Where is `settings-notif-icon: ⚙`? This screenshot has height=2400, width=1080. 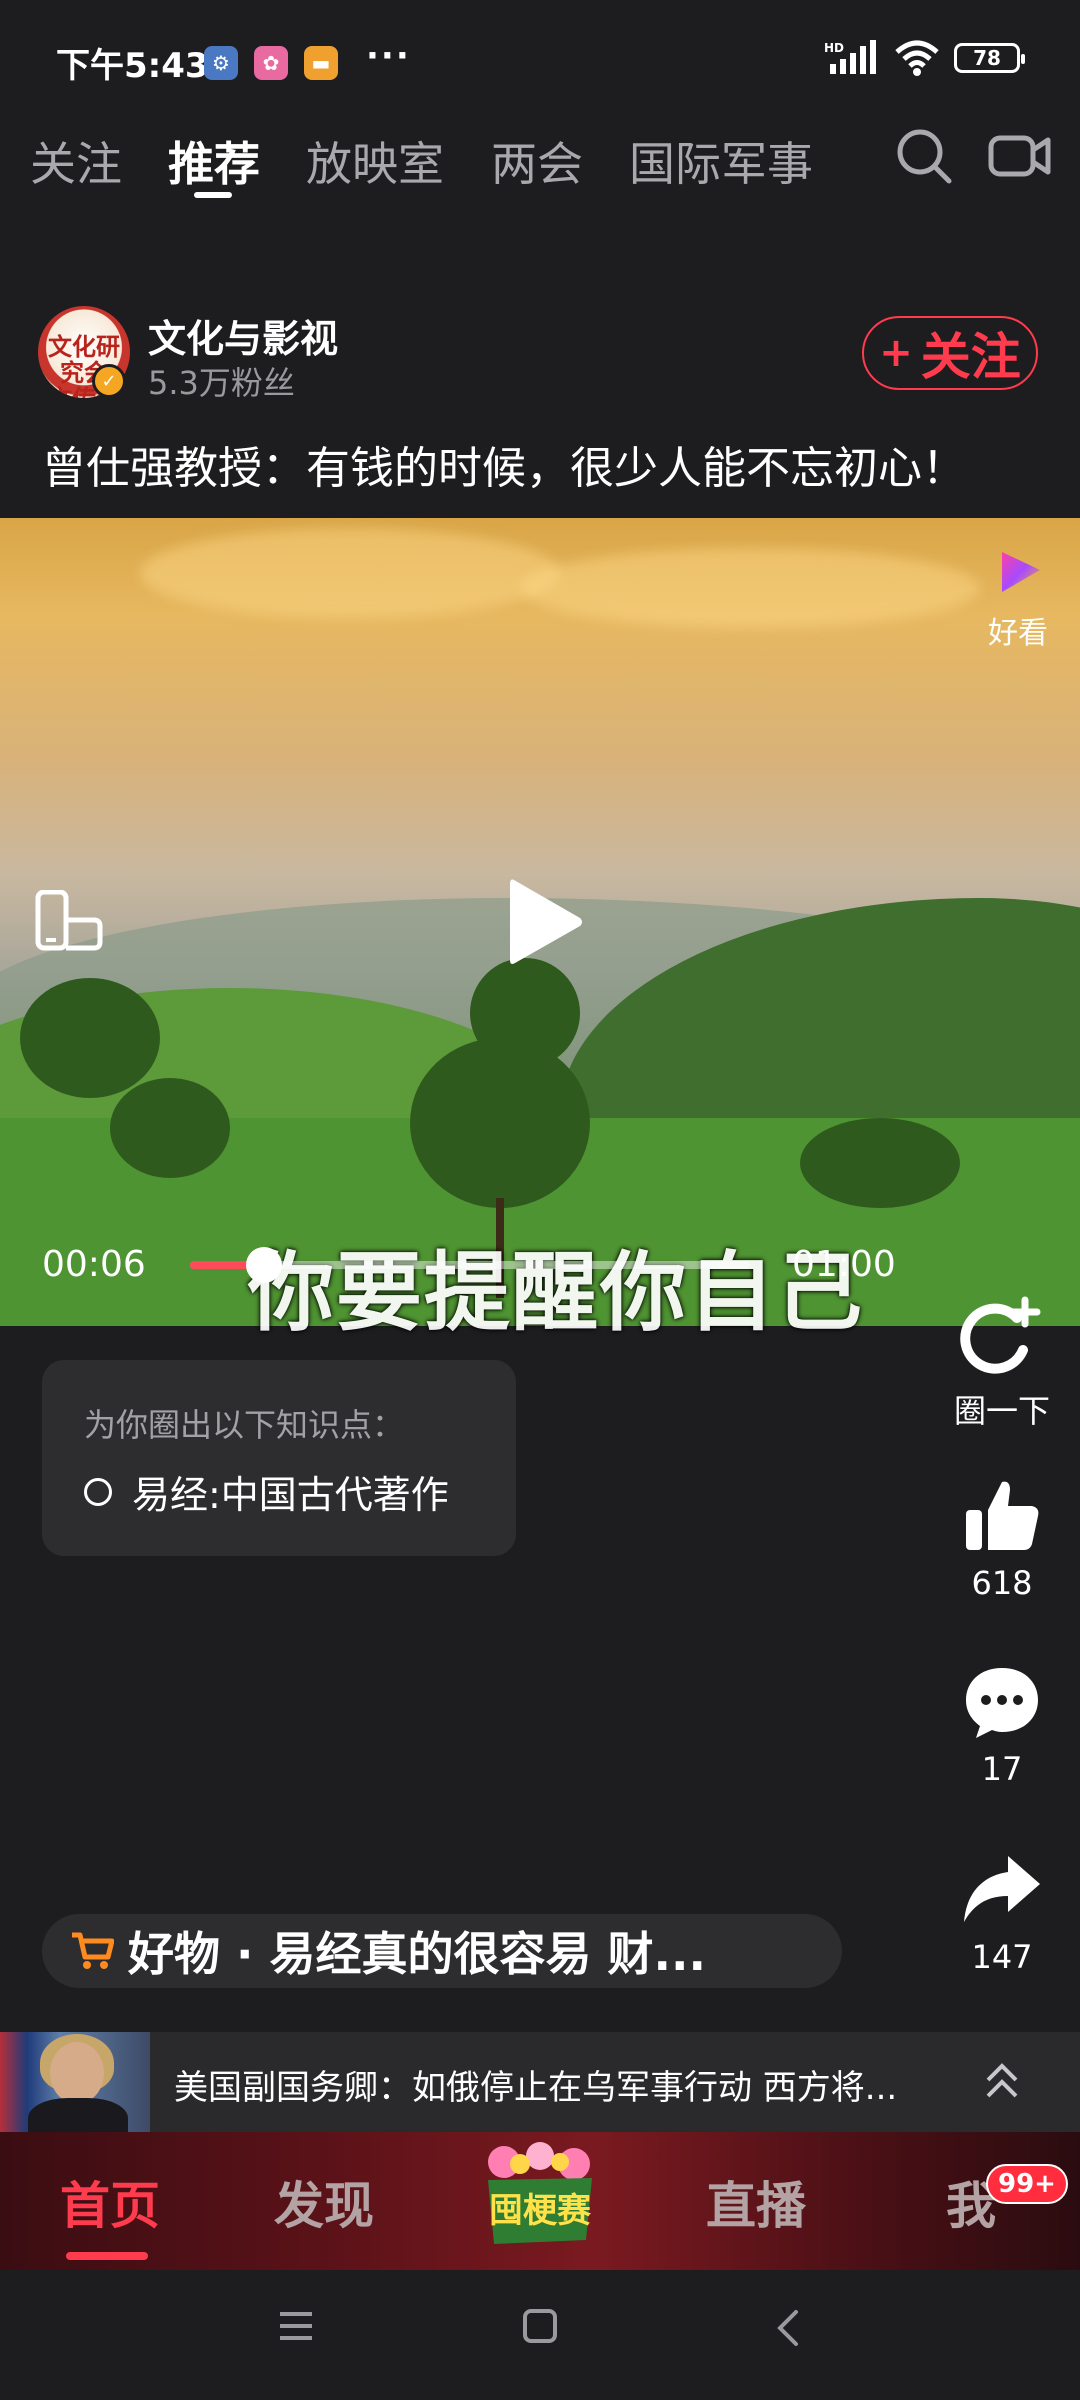 settings-notif-icon: ⚙ is located at coordinates (221, 63).